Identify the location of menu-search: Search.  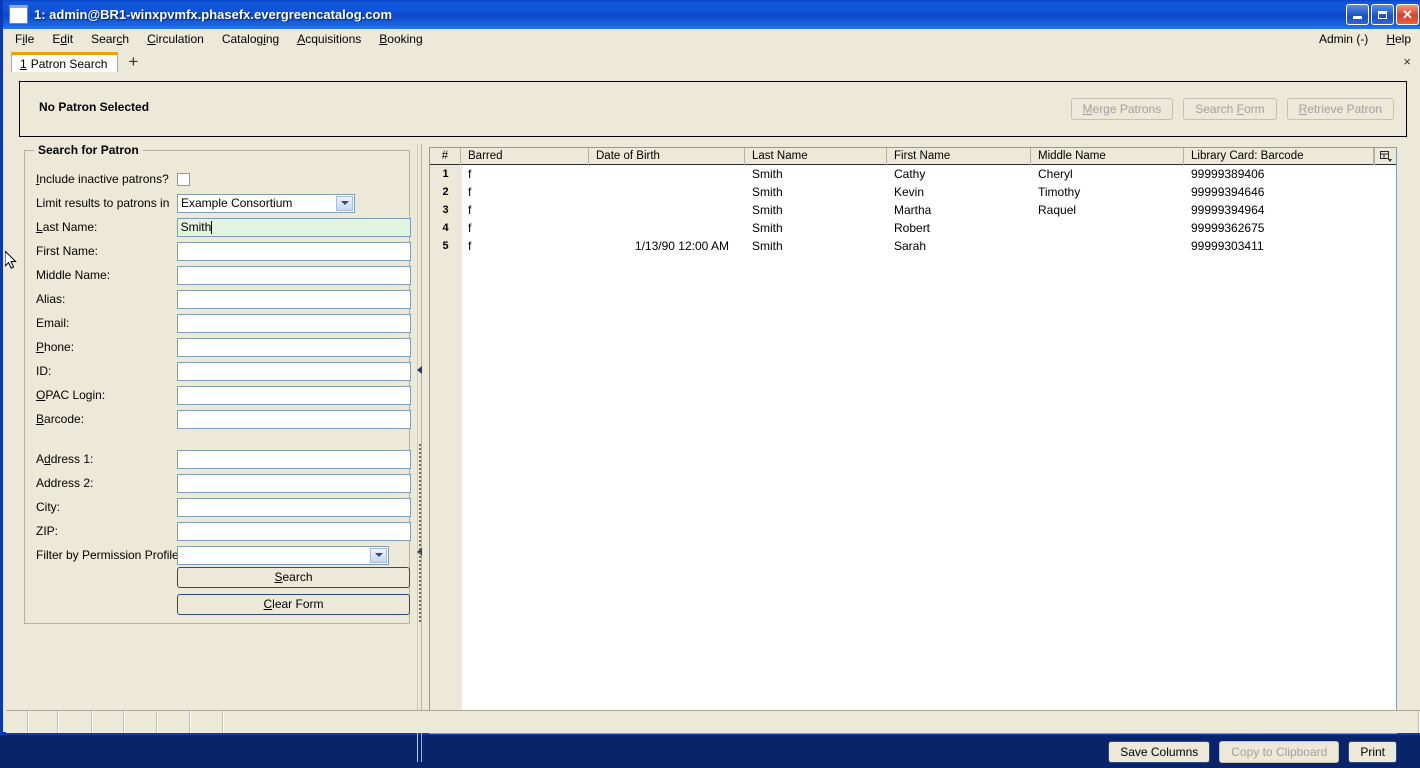
(110, 39).